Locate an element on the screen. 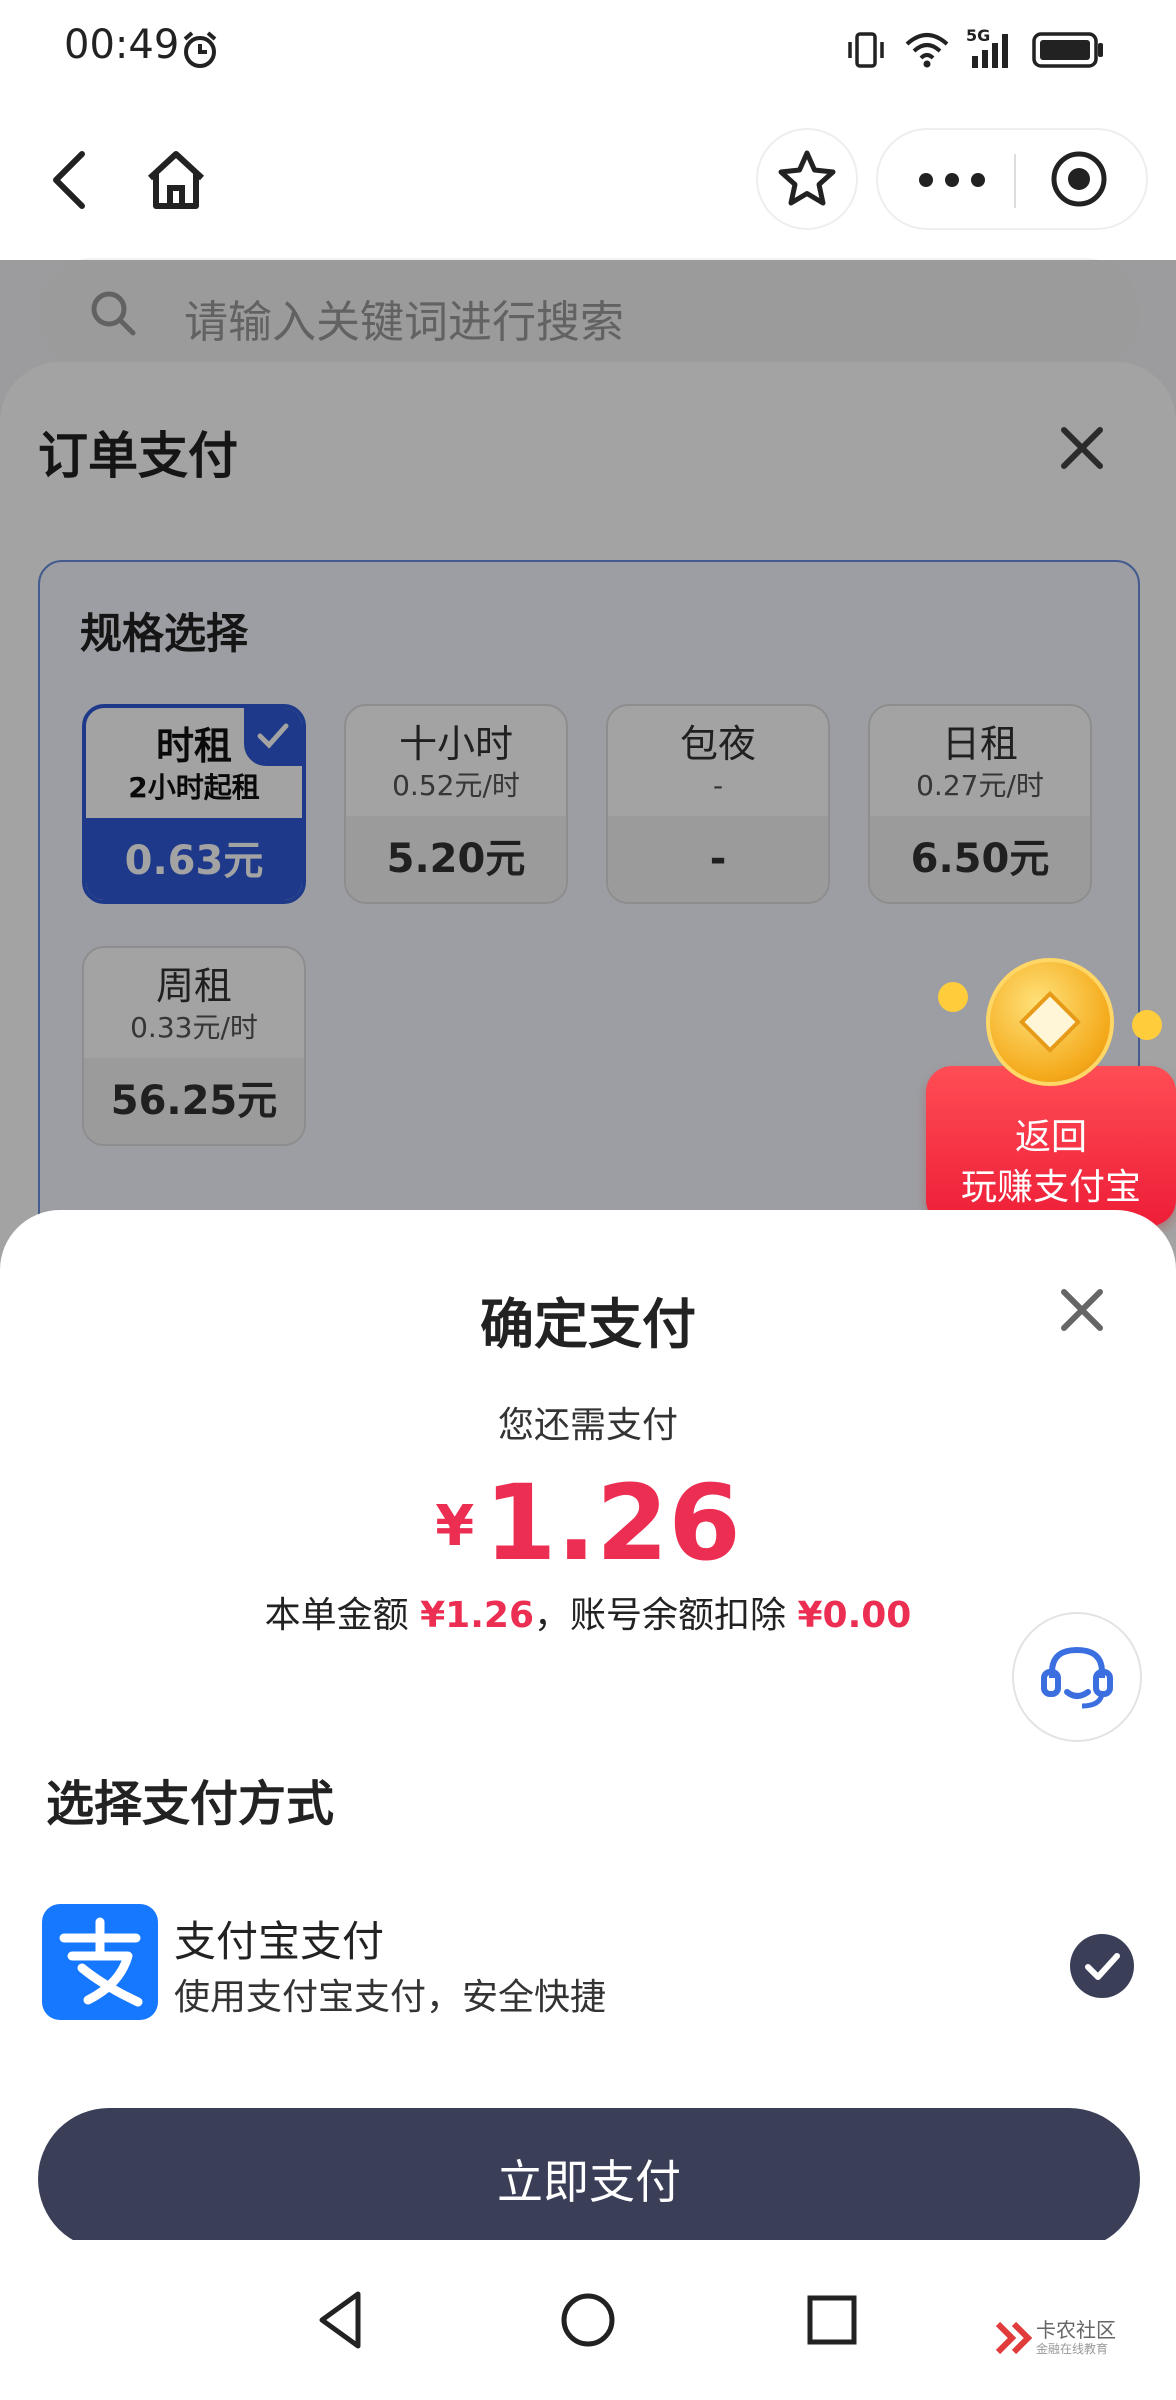 This screenshot has width=1176, height=2400. checkmark-icon is located at coordinates (1102, 1966).